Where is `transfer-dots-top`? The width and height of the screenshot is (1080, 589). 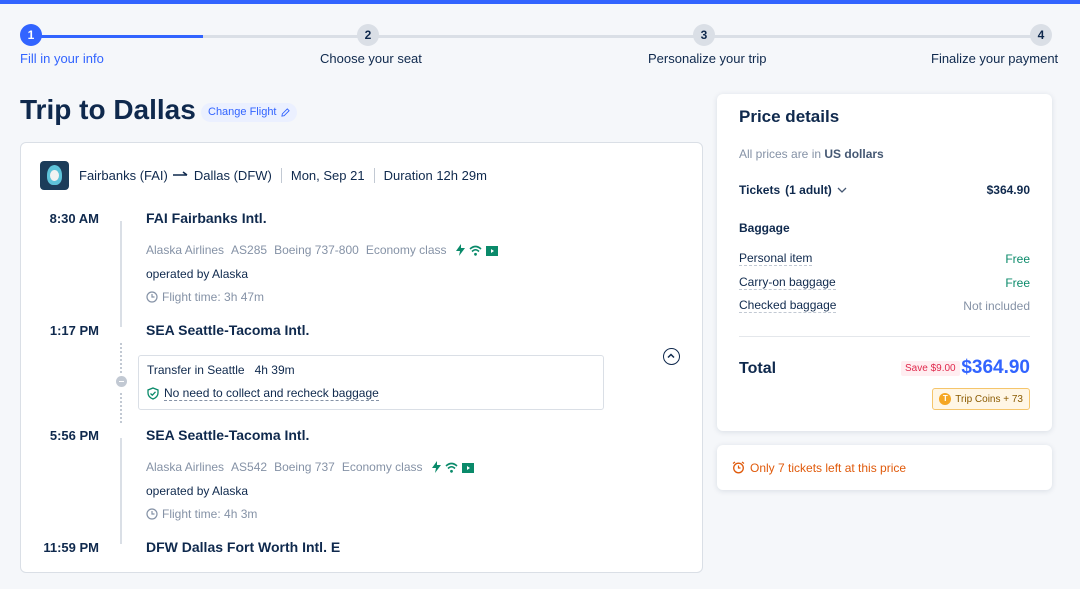 transfer-dots-top is located at coordinates (121, 358).